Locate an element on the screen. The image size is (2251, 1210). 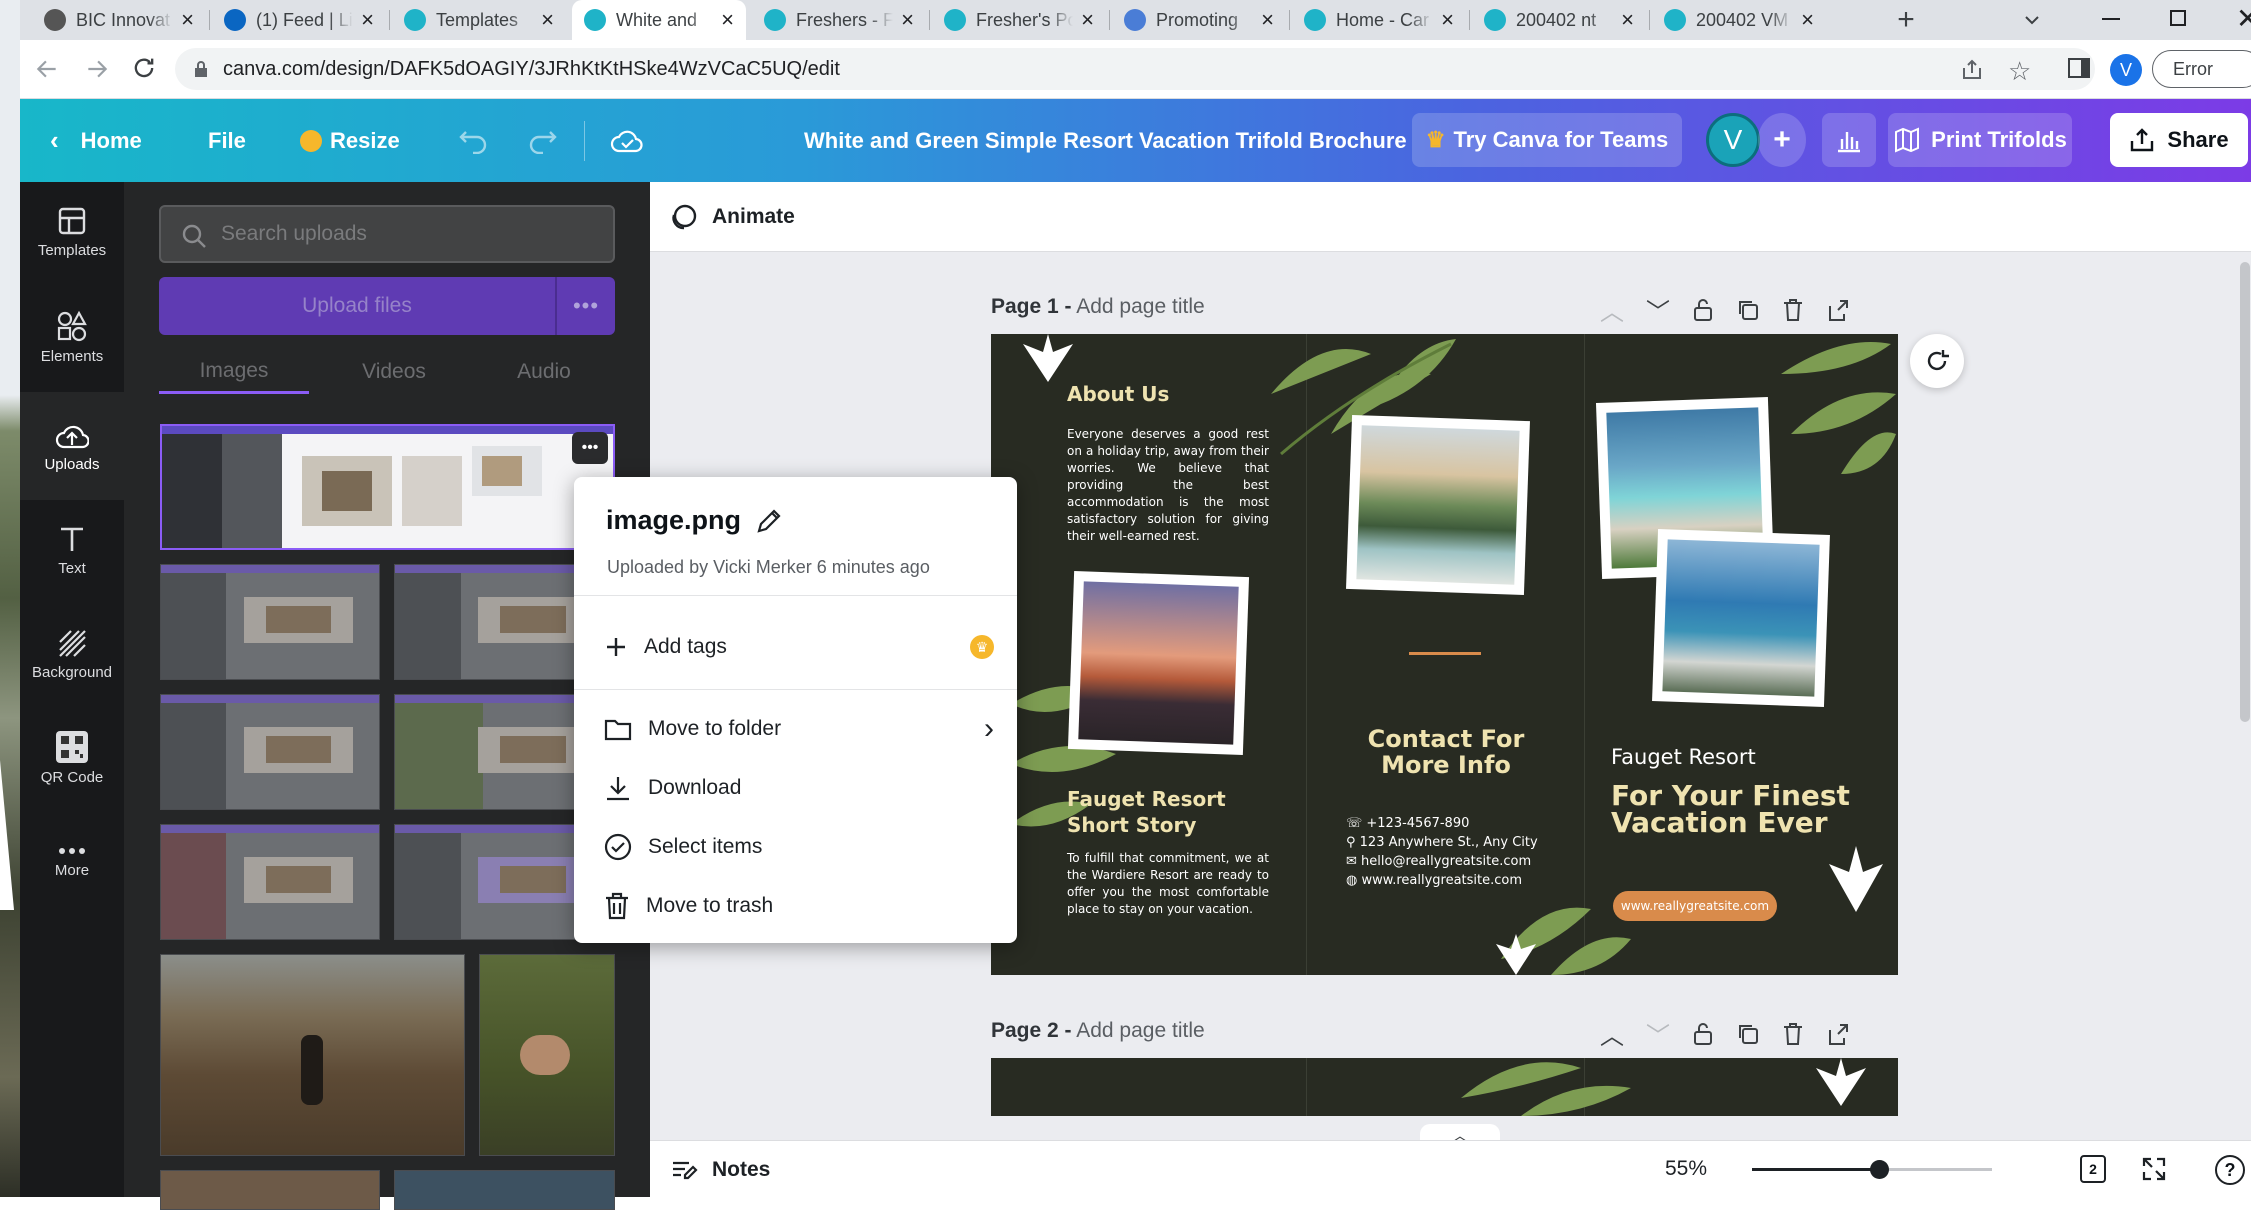
upload-more-options-icon: ••• is located at coordinates (585, 306).